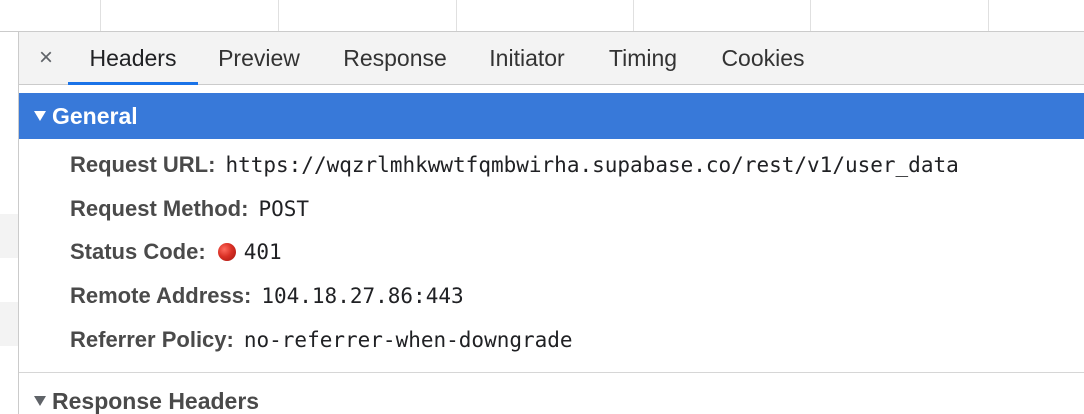 Image resolution: width=1084 pixels, height=414 pixels. What do you see at coordinates (161, 295) in the screenshot?
I see `header-key: Remote Address:` at bounding box center [161, 295].